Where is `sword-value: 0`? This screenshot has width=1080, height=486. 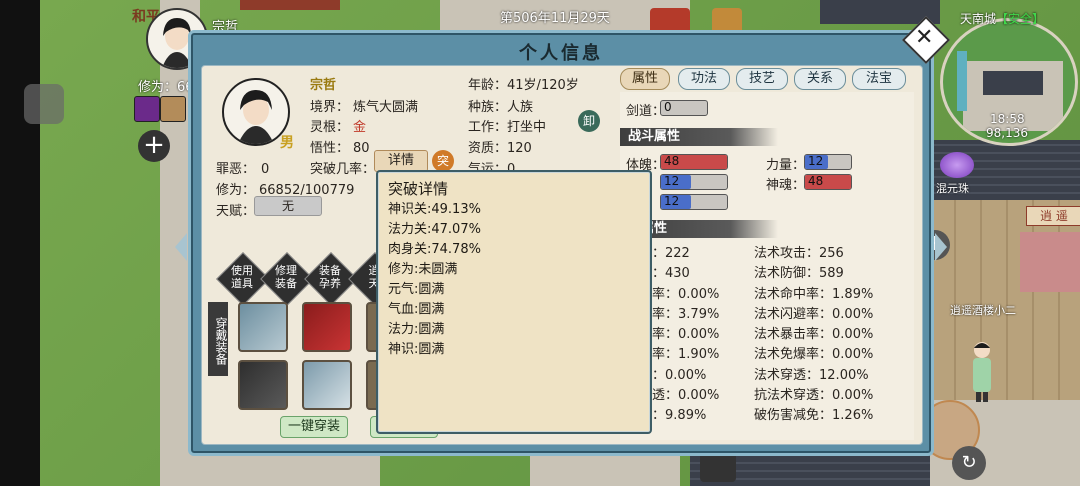
sword-value: 0 is located at coordinates (668, 107).